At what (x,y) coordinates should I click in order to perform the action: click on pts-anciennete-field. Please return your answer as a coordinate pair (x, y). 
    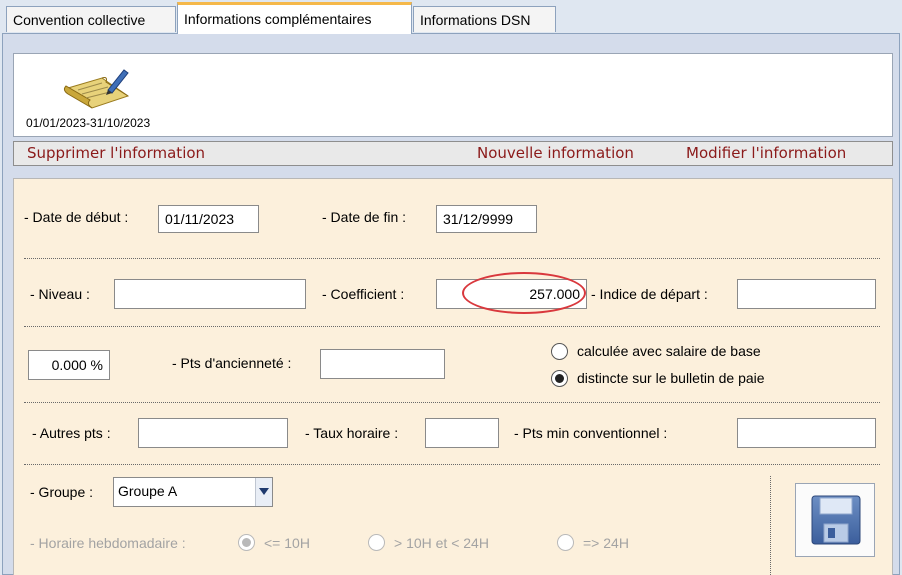
    Looking at the image, I should click on (382, 364).